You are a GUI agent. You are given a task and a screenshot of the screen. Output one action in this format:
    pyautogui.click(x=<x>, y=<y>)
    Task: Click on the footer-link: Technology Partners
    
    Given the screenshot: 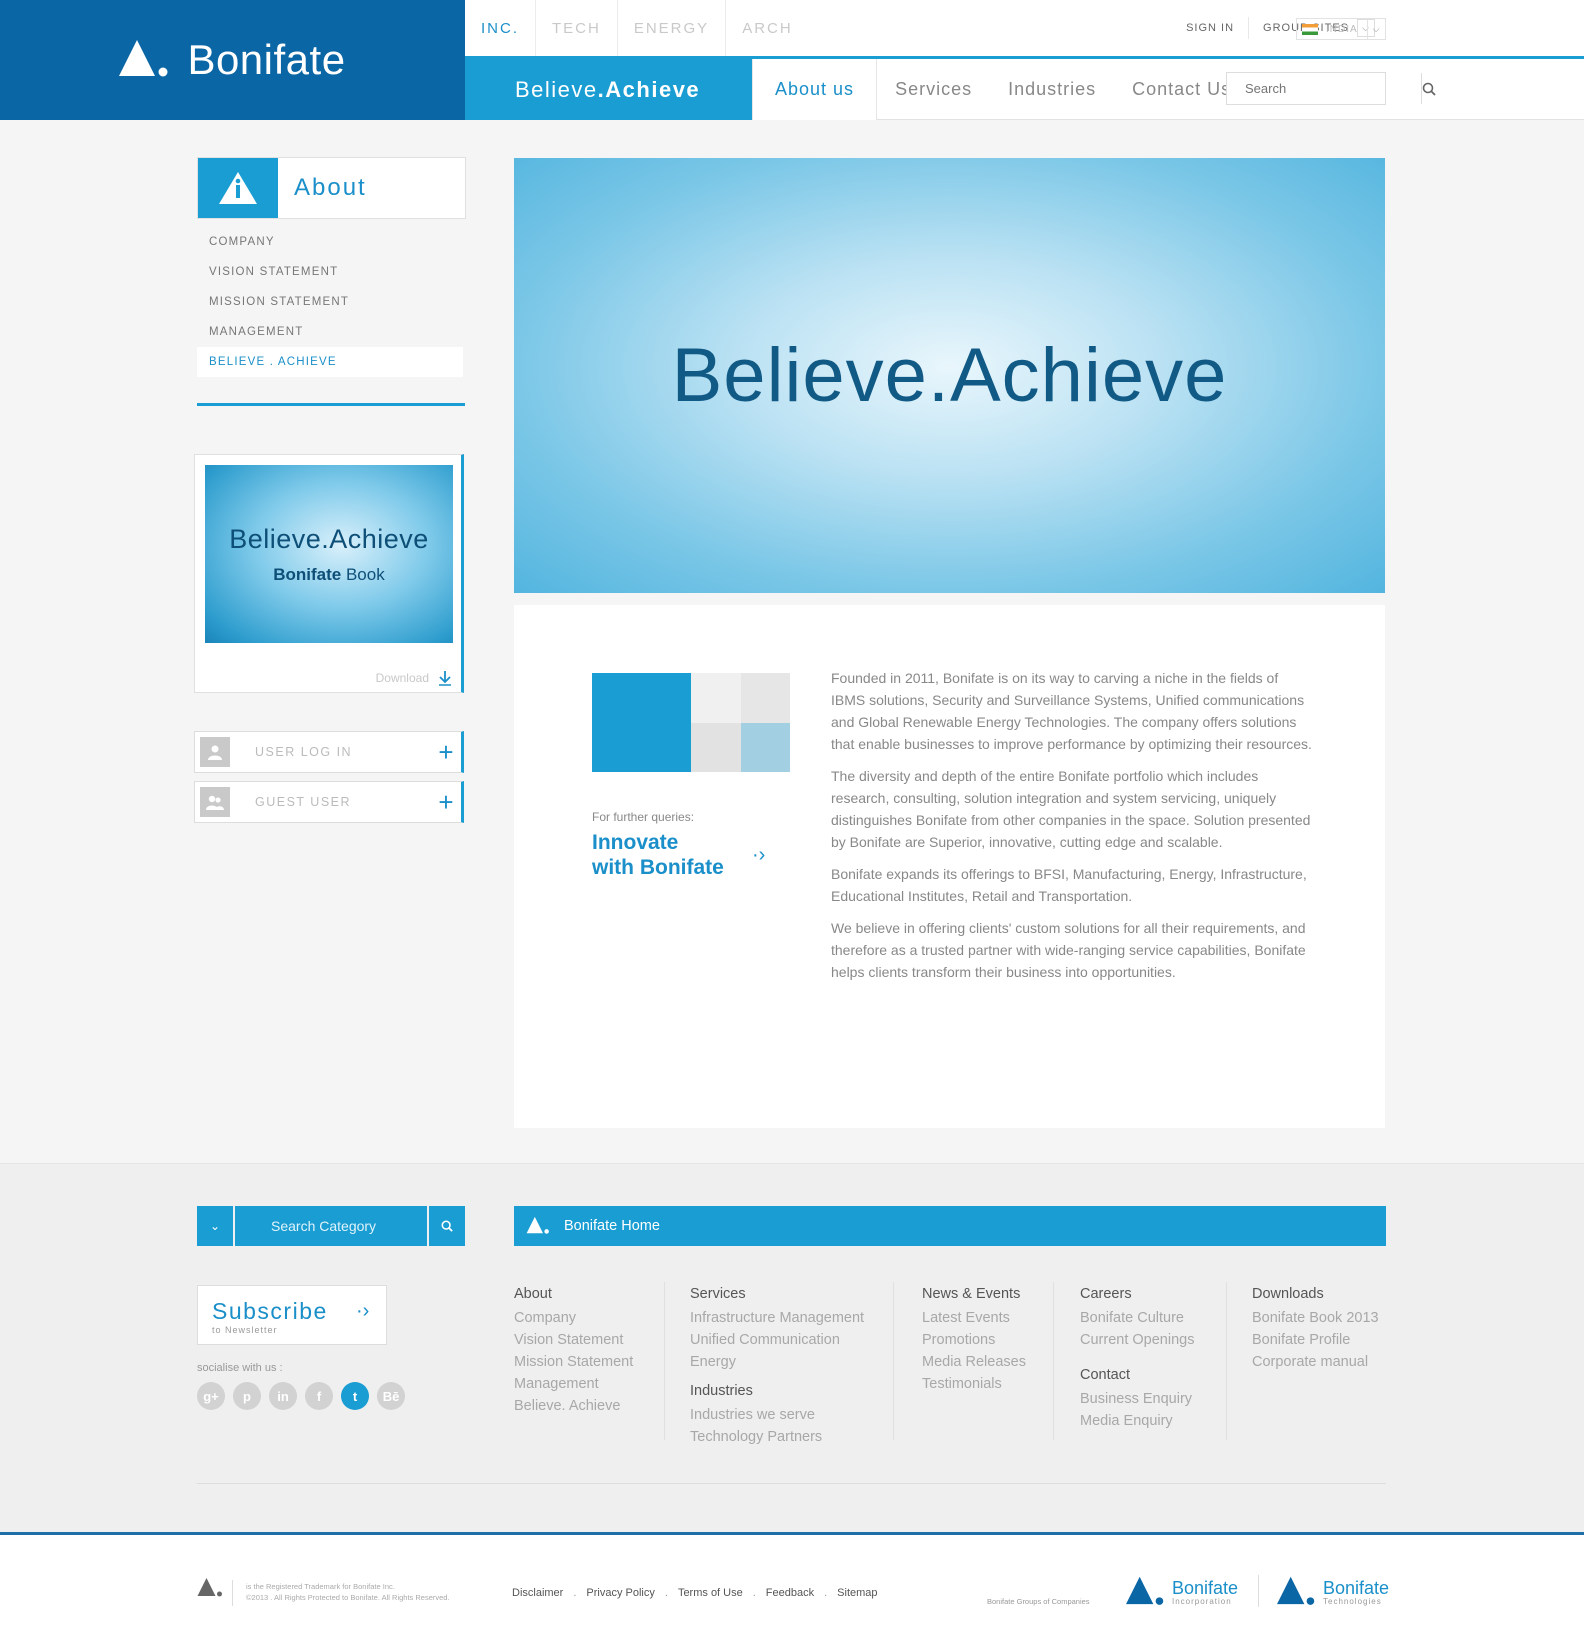 What is the action you would take?
    pyautogui.click(x=777, y=1437)
    